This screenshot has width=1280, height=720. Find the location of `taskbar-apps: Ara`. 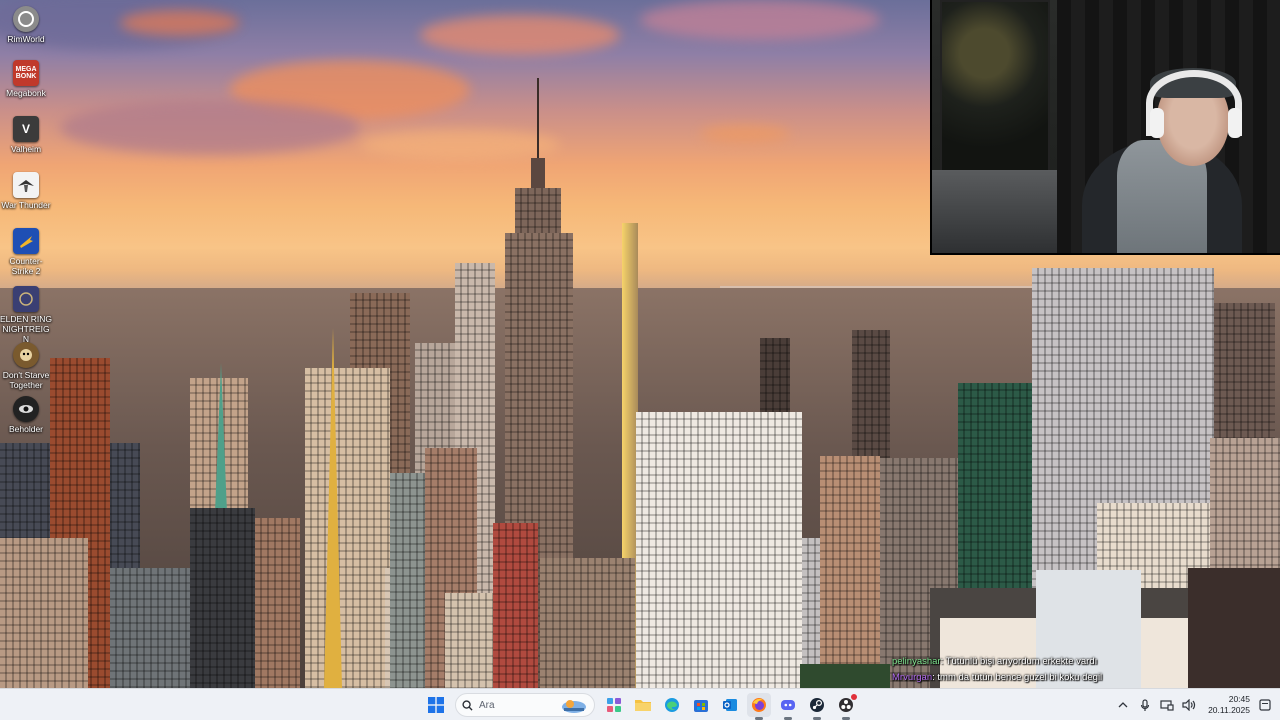

taskbar-apps: Ara is located at coordinates (641, 704).